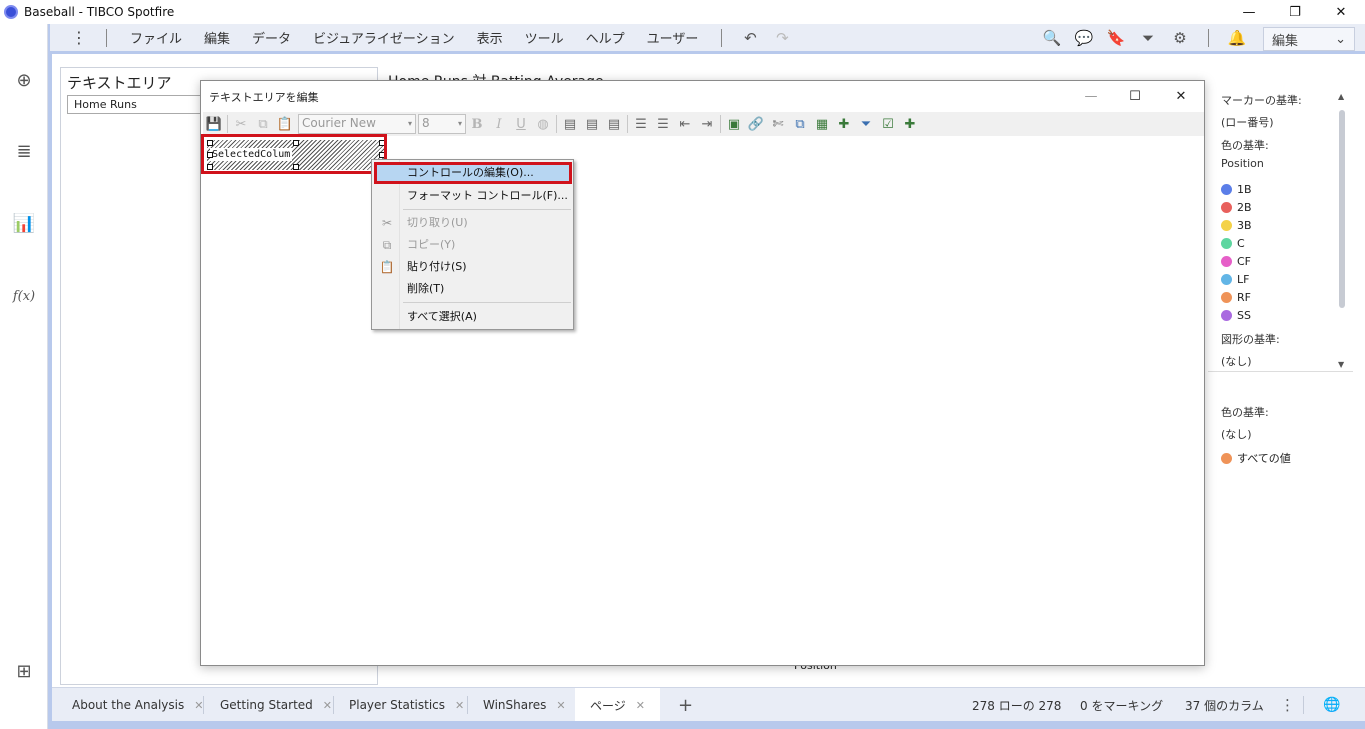 This screenshot has width=1365, height=729. Describe the element at coordinates (156, 37) in the screenshot. I see `menu-file: ファイル` at that location.